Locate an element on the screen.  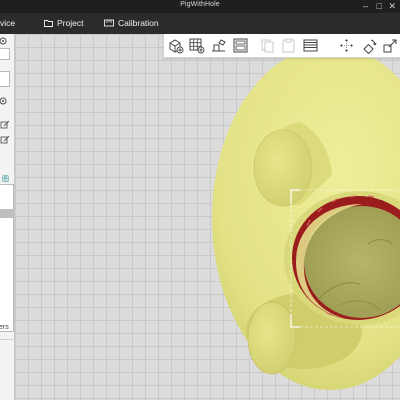
panel-divider is located at coordinates (7, 339).